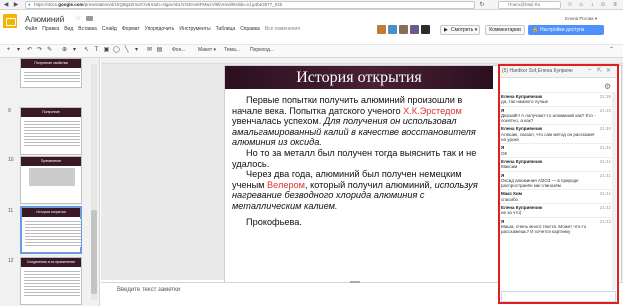 This screenshot has height=306, width=623. I want to click on chat-input, so click(558, 296).